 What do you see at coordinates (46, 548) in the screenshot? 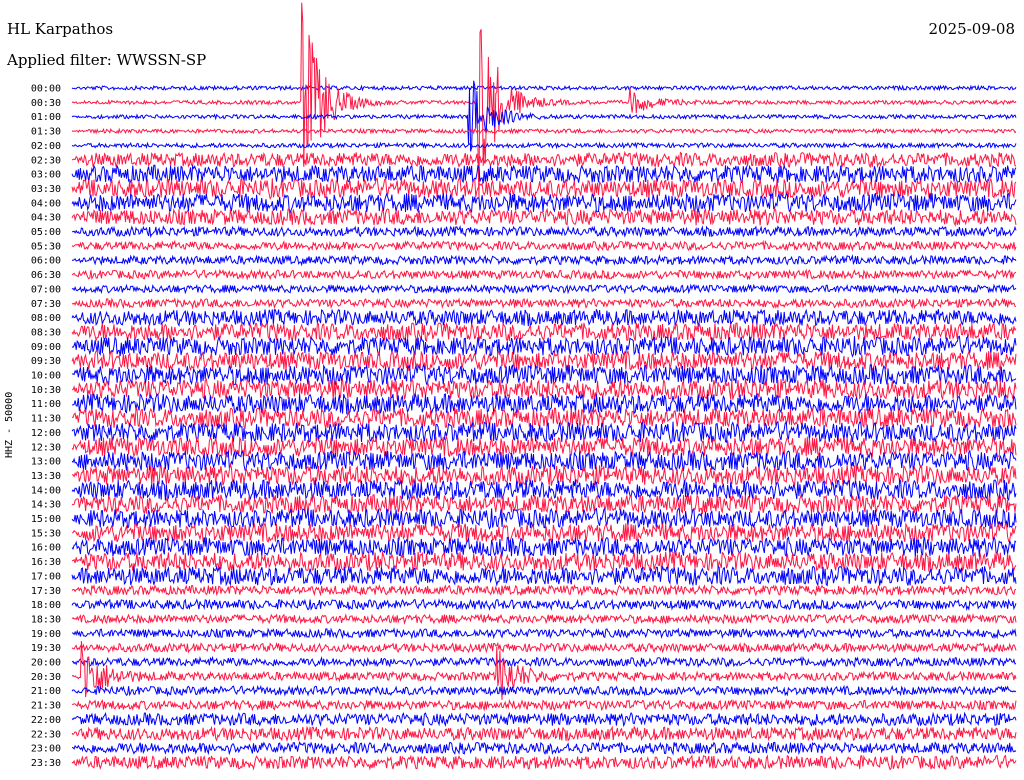
I see `row-time-label: 16:00` at bounding box center [46, 548].